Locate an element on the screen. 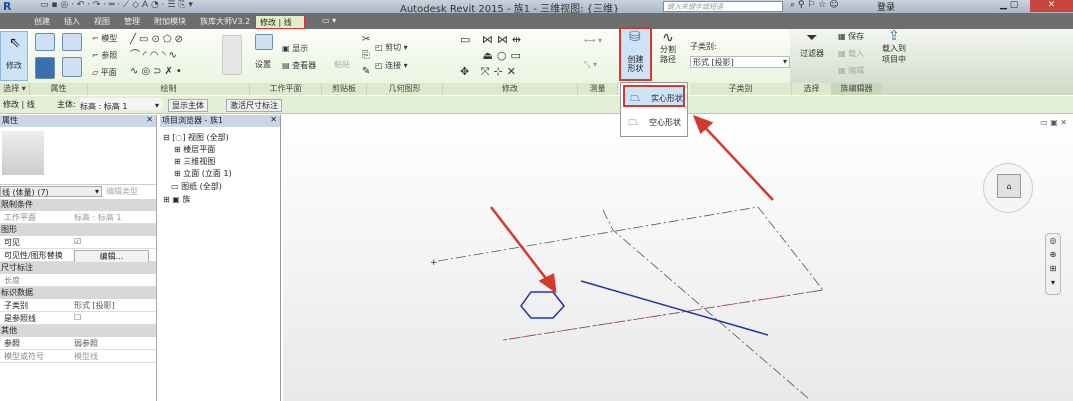  browser-header: 项目浏览器 - 族1 ✕ is located at coordinates (220, 121).